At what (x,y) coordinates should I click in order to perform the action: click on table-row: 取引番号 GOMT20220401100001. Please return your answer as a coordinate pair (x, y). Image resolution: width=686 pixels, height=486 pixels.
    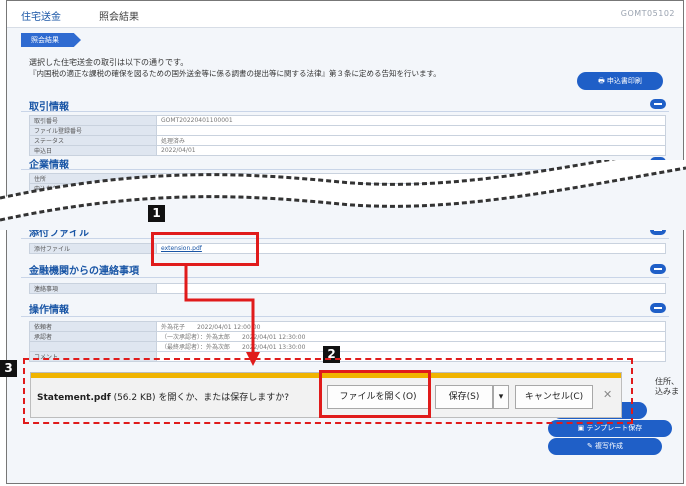
    Looking at the image, I should click on (347, 120).